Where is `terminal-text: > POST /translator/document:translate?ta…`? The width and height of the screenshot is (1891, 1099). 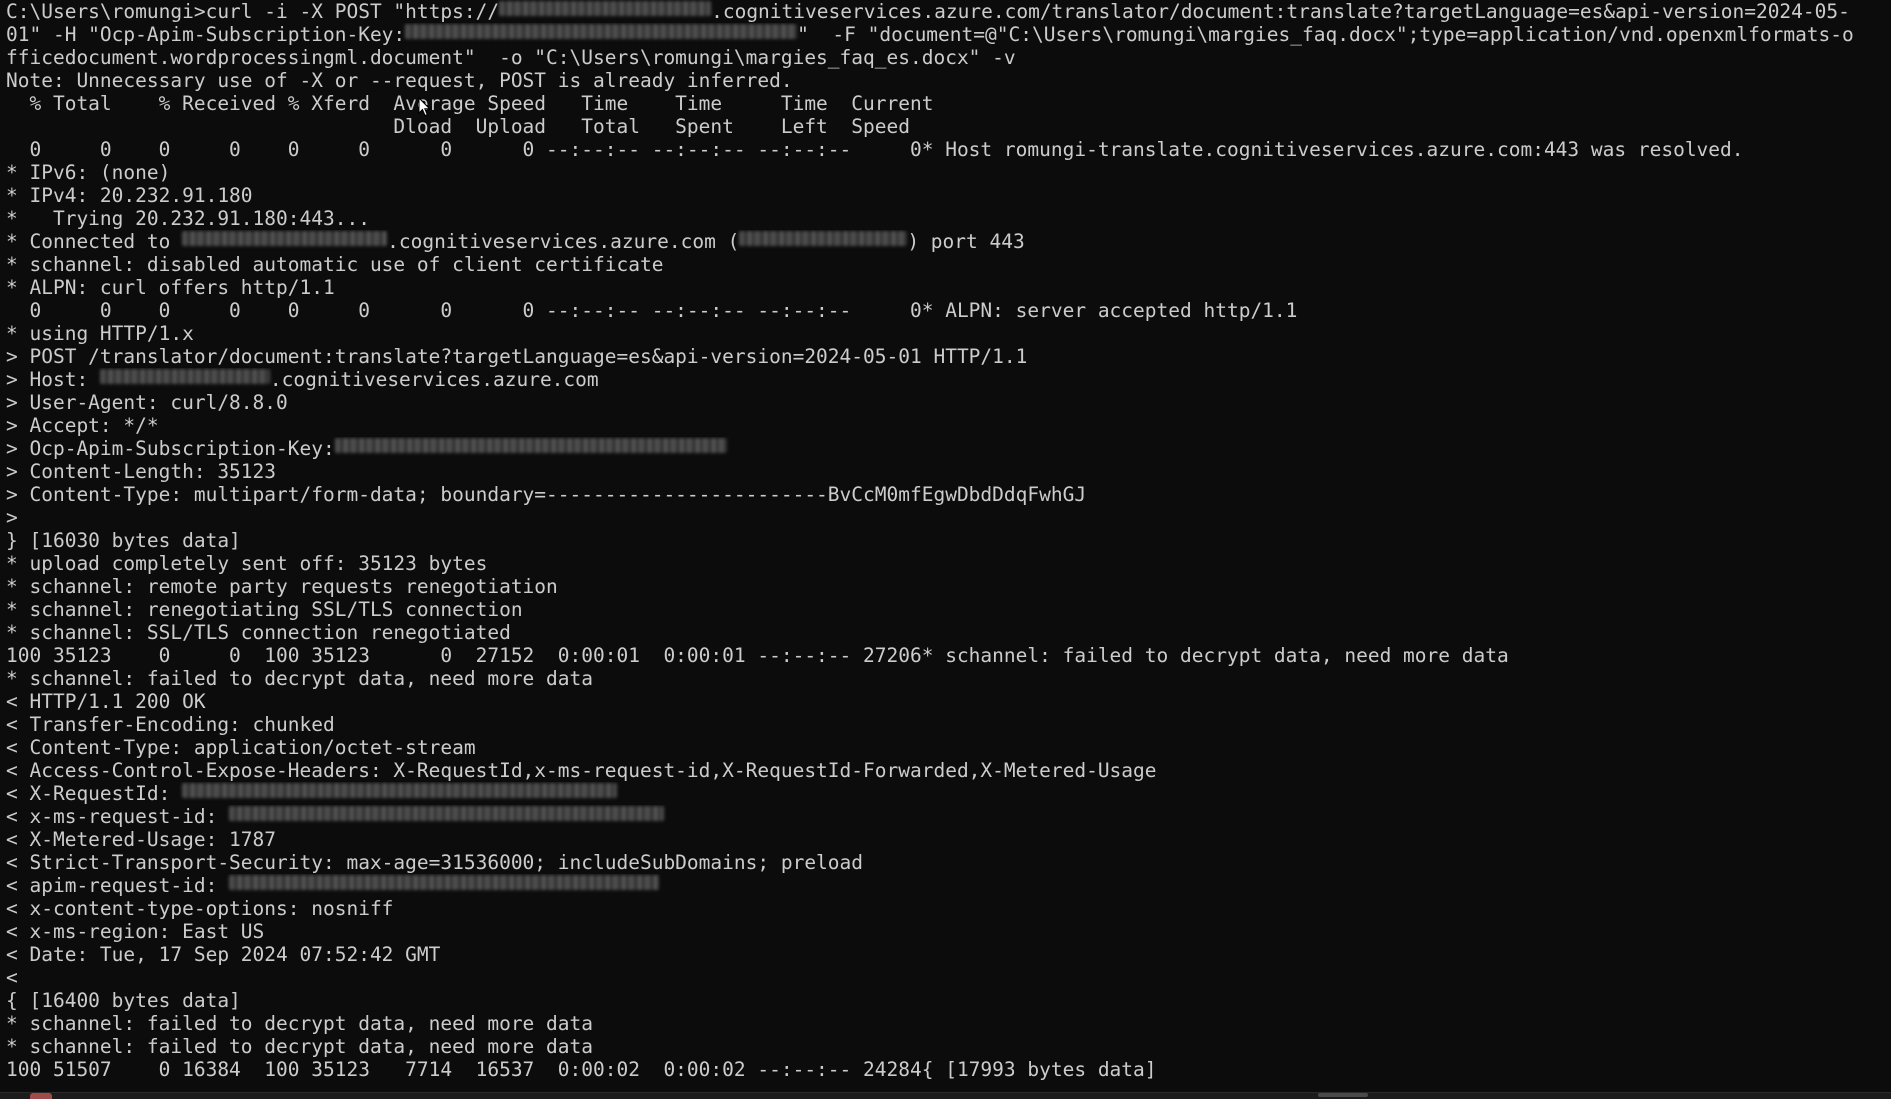 terminal-text: > POST /translator/document:translate?ta… is located at coordinates (517, 356).